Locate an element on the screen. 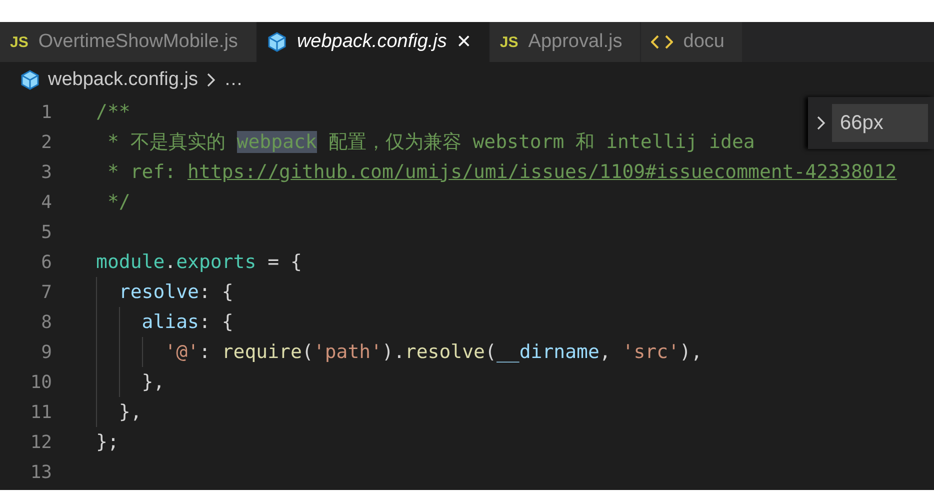 Image resolution: width=934 pixels, height=498 pixels. code-line: alias: { is located at coordinates (187, 322).